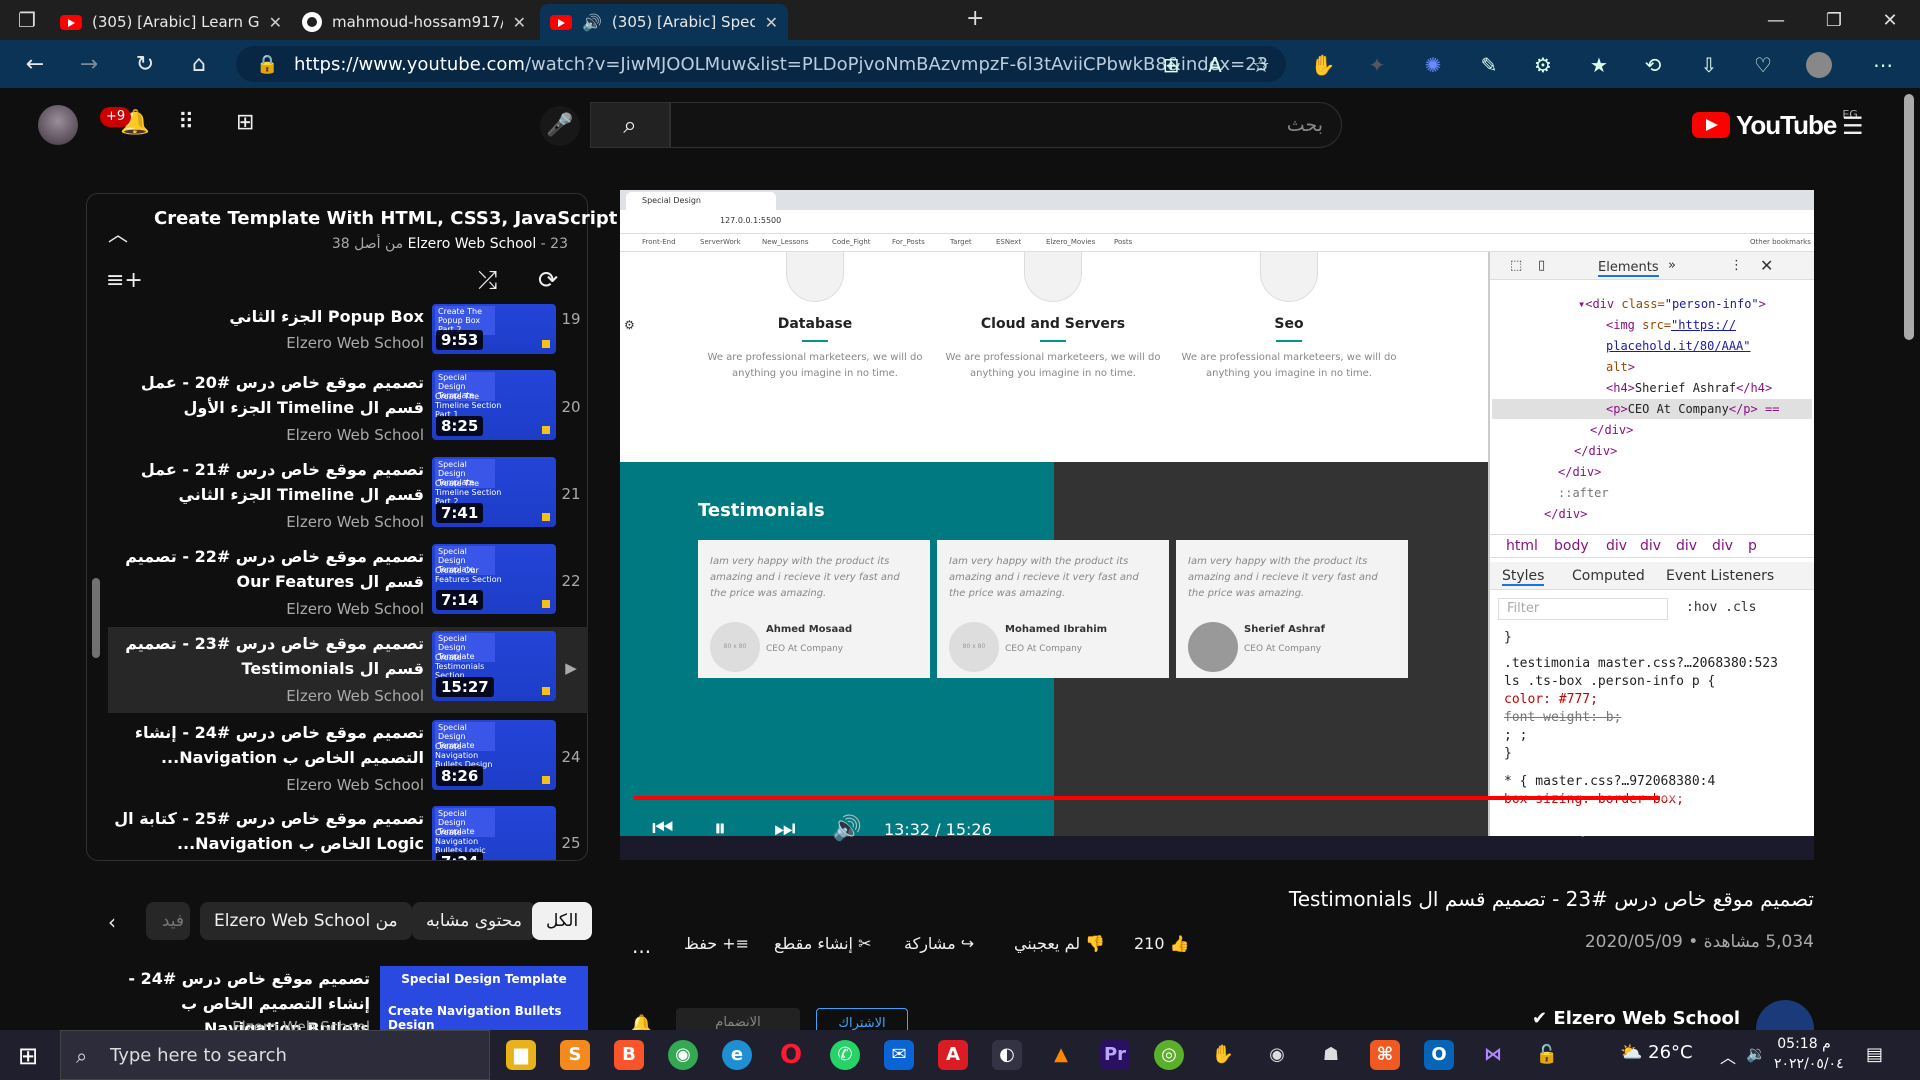 The image size is (1920, 1080). Describe the element at coordinates (1006, 125) in the screenshot. I see `search-input: بحث` at that location.